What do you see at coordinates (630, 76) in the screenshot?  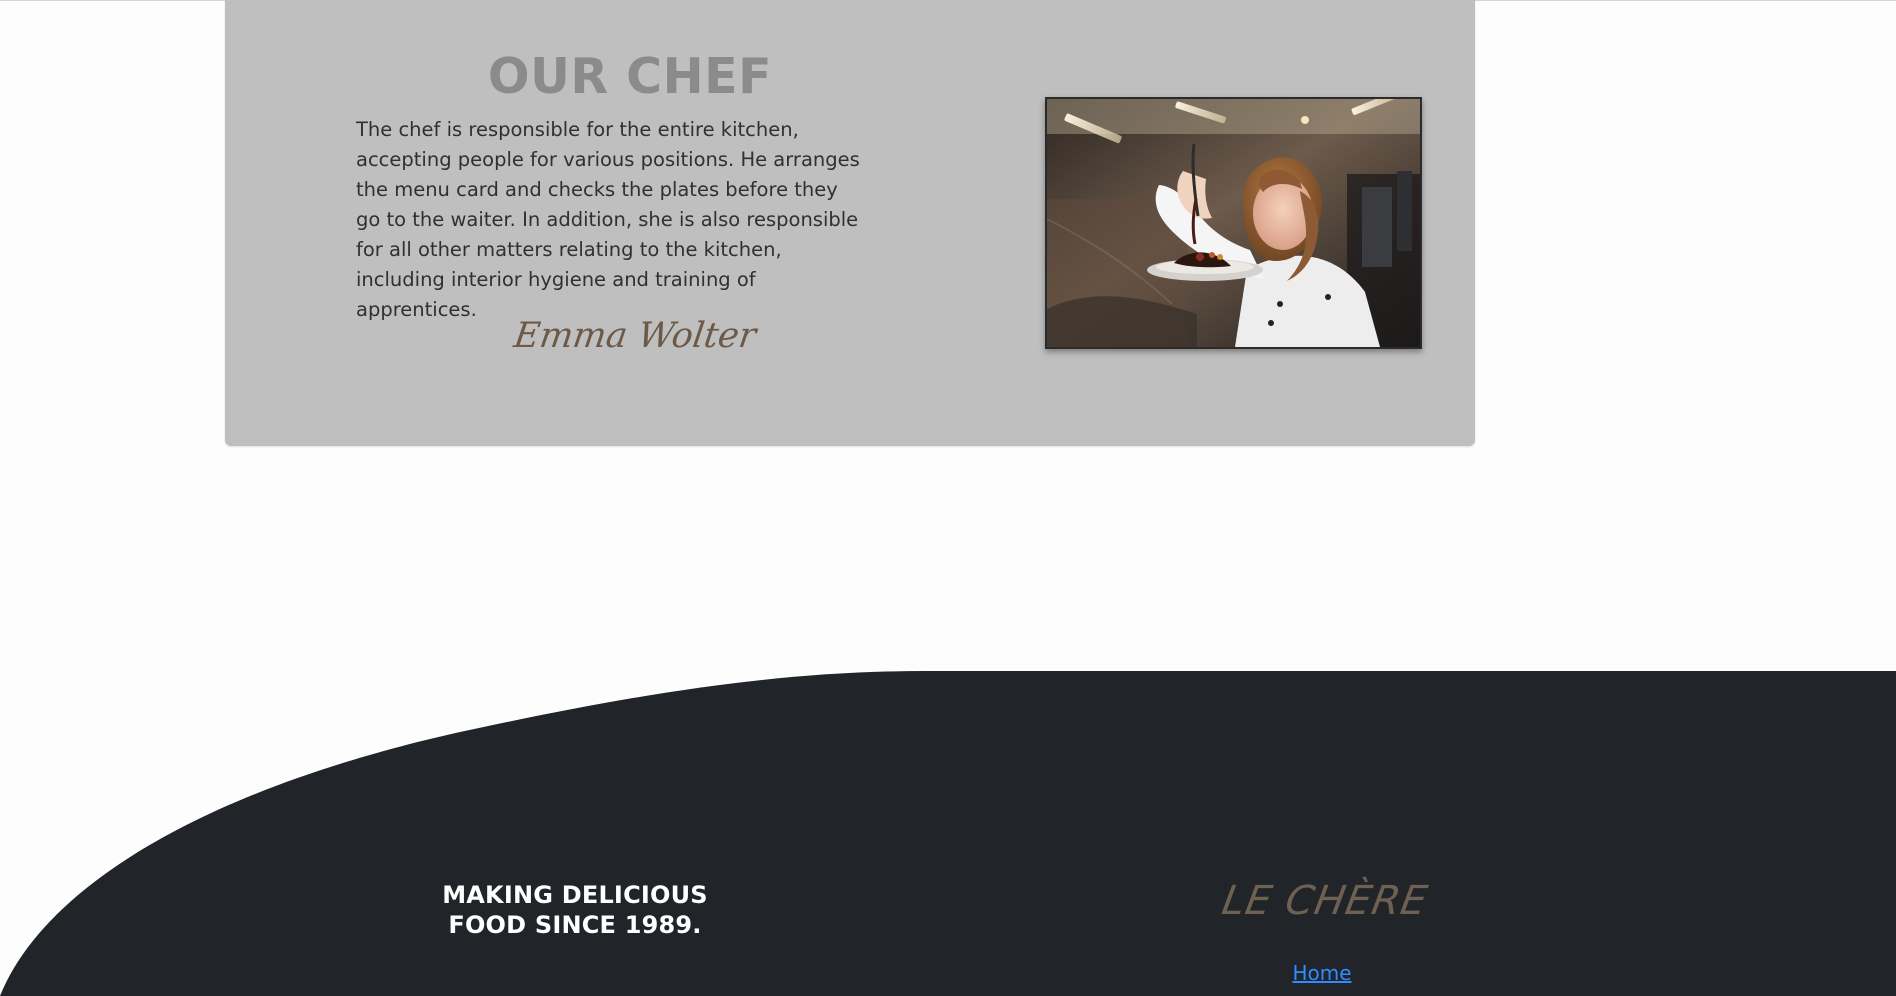 I see `section-title: OUR CHEF` at bounding box center [630, 76].